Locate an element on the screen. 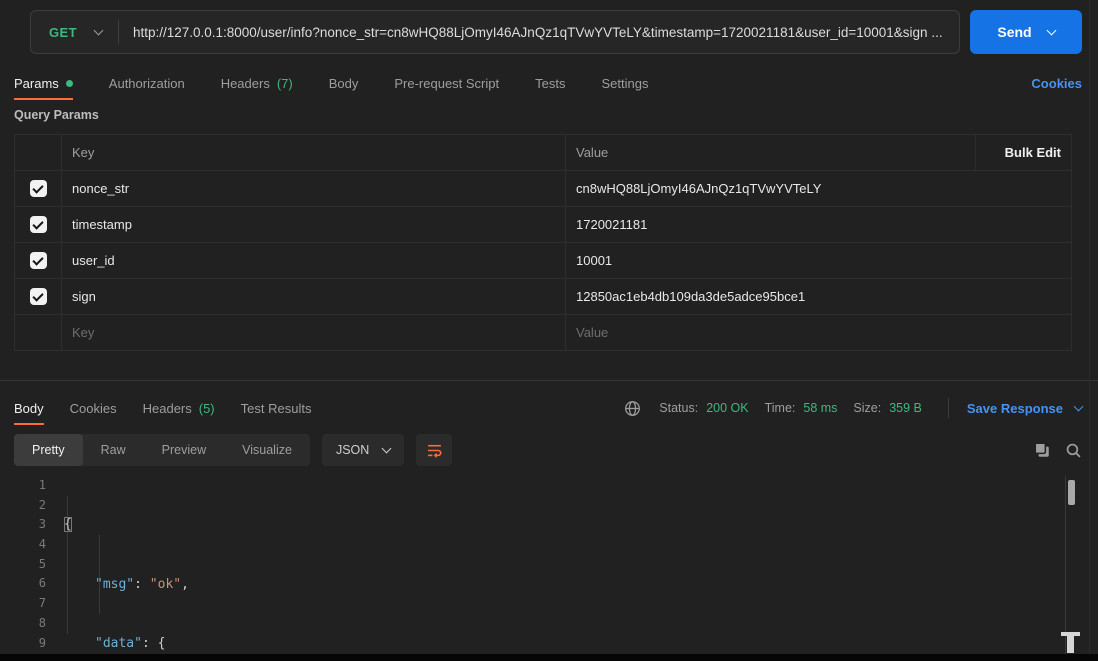 This screenshot has height=661, width=1098. column-header-value: Value is located at coordinates (770, 152).